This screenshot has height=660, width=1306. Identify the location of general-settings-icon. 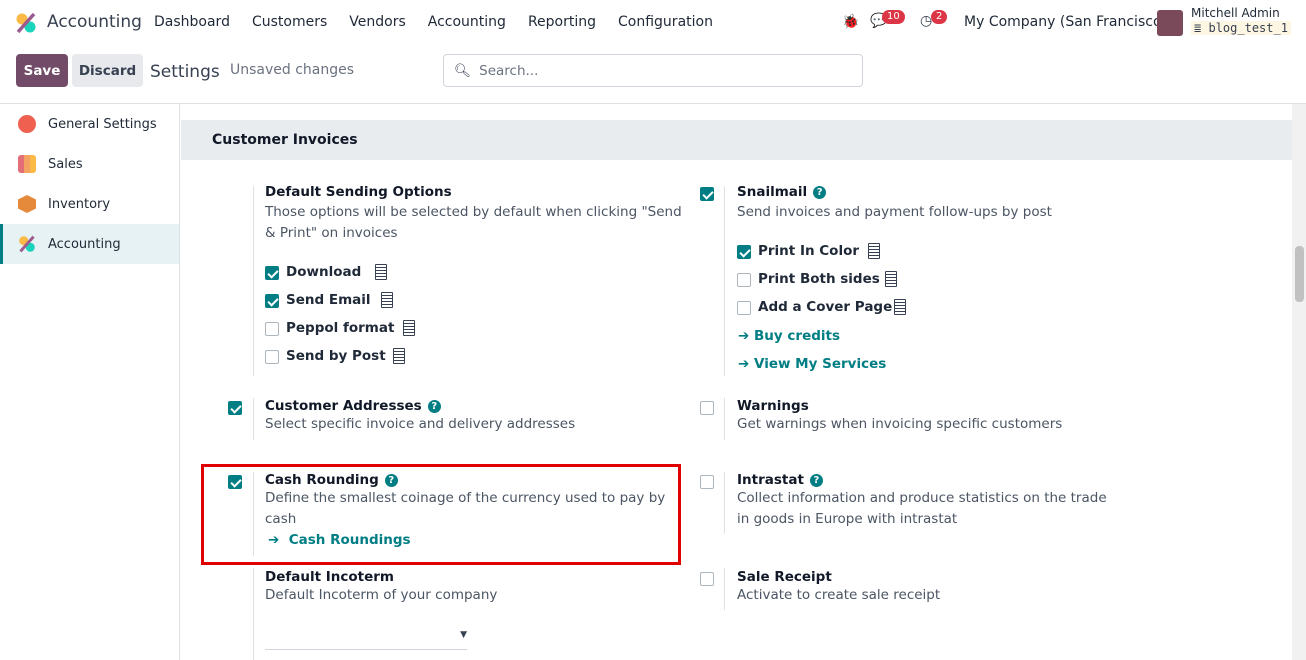
(27, 124).